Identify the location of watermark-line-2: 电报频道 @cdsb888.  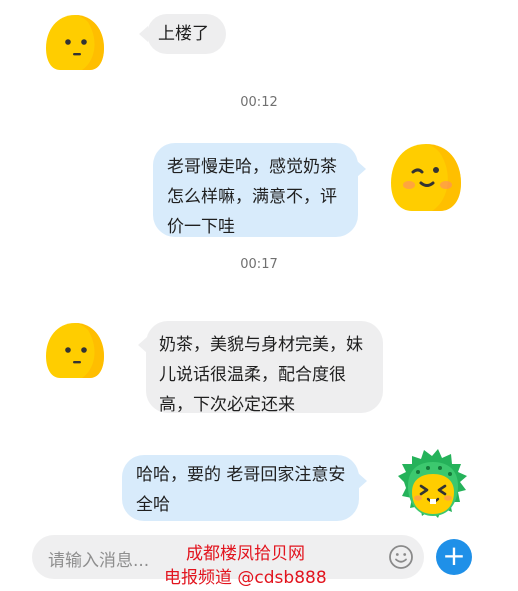
(245, 578).